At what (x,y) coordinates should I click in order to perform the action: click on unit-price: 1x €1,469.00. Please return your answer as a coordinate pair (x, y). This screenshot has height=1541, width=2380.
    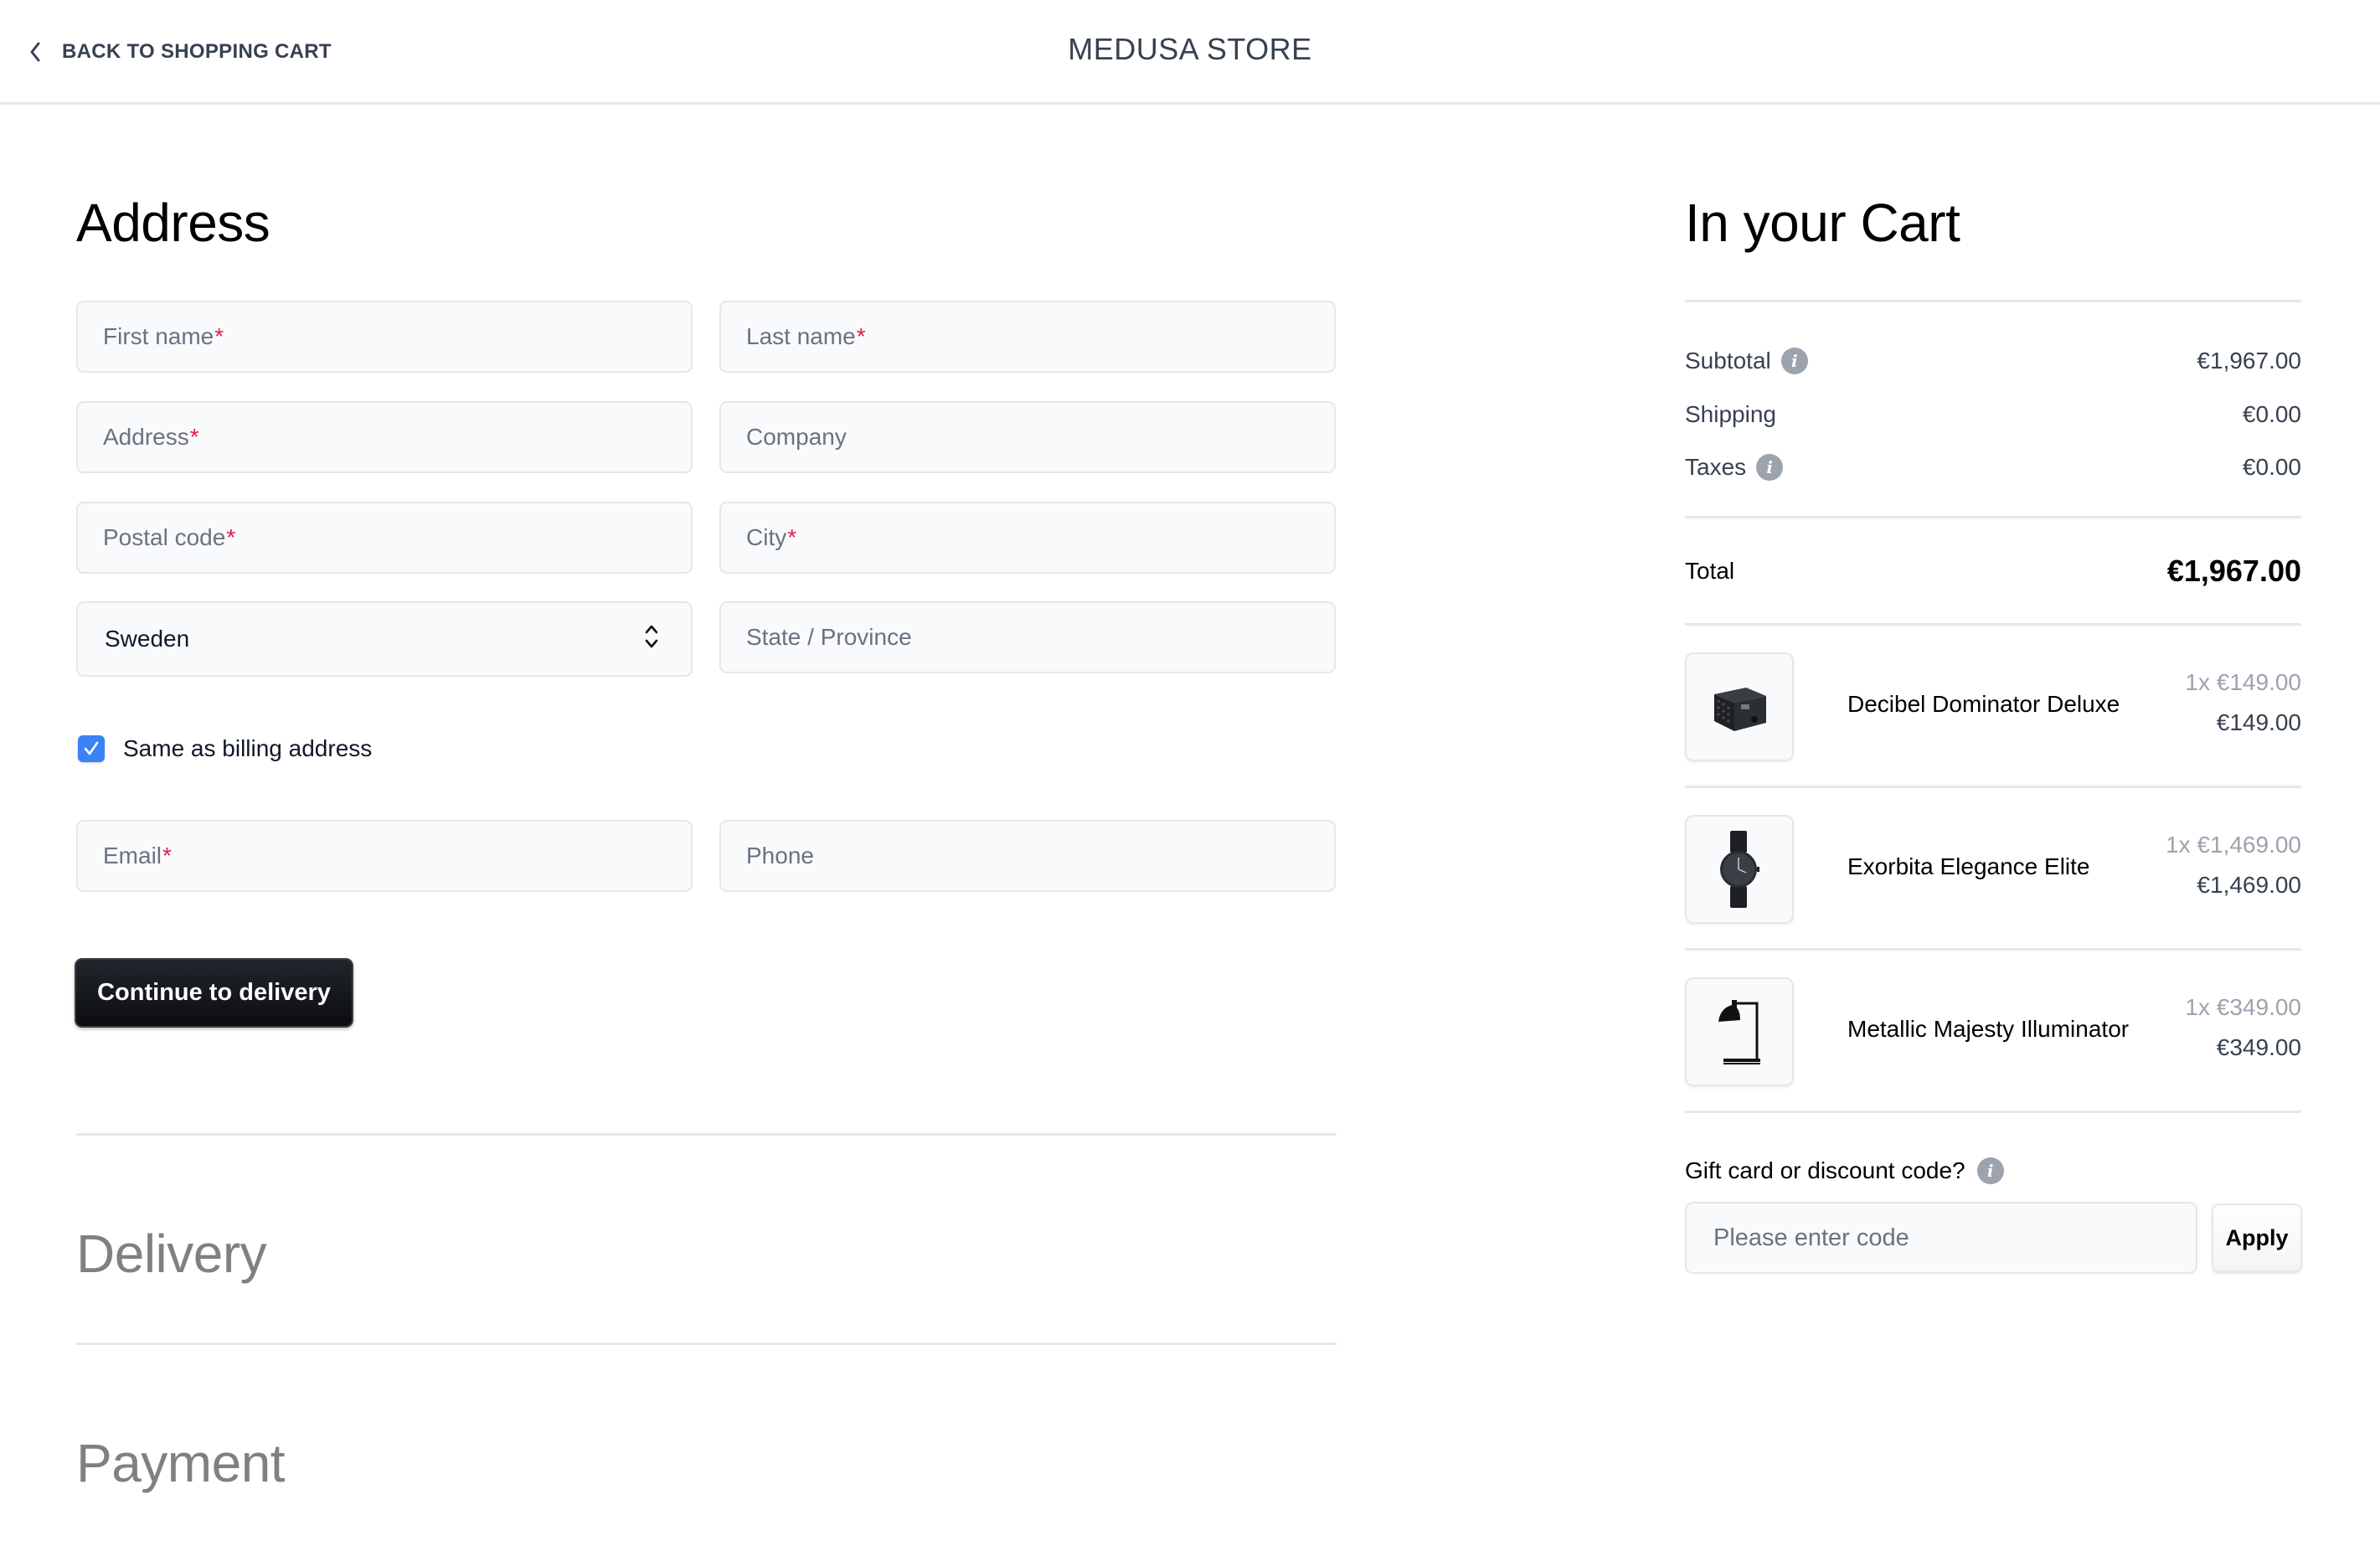
    Looking at the image, I should click on (2233, 845).